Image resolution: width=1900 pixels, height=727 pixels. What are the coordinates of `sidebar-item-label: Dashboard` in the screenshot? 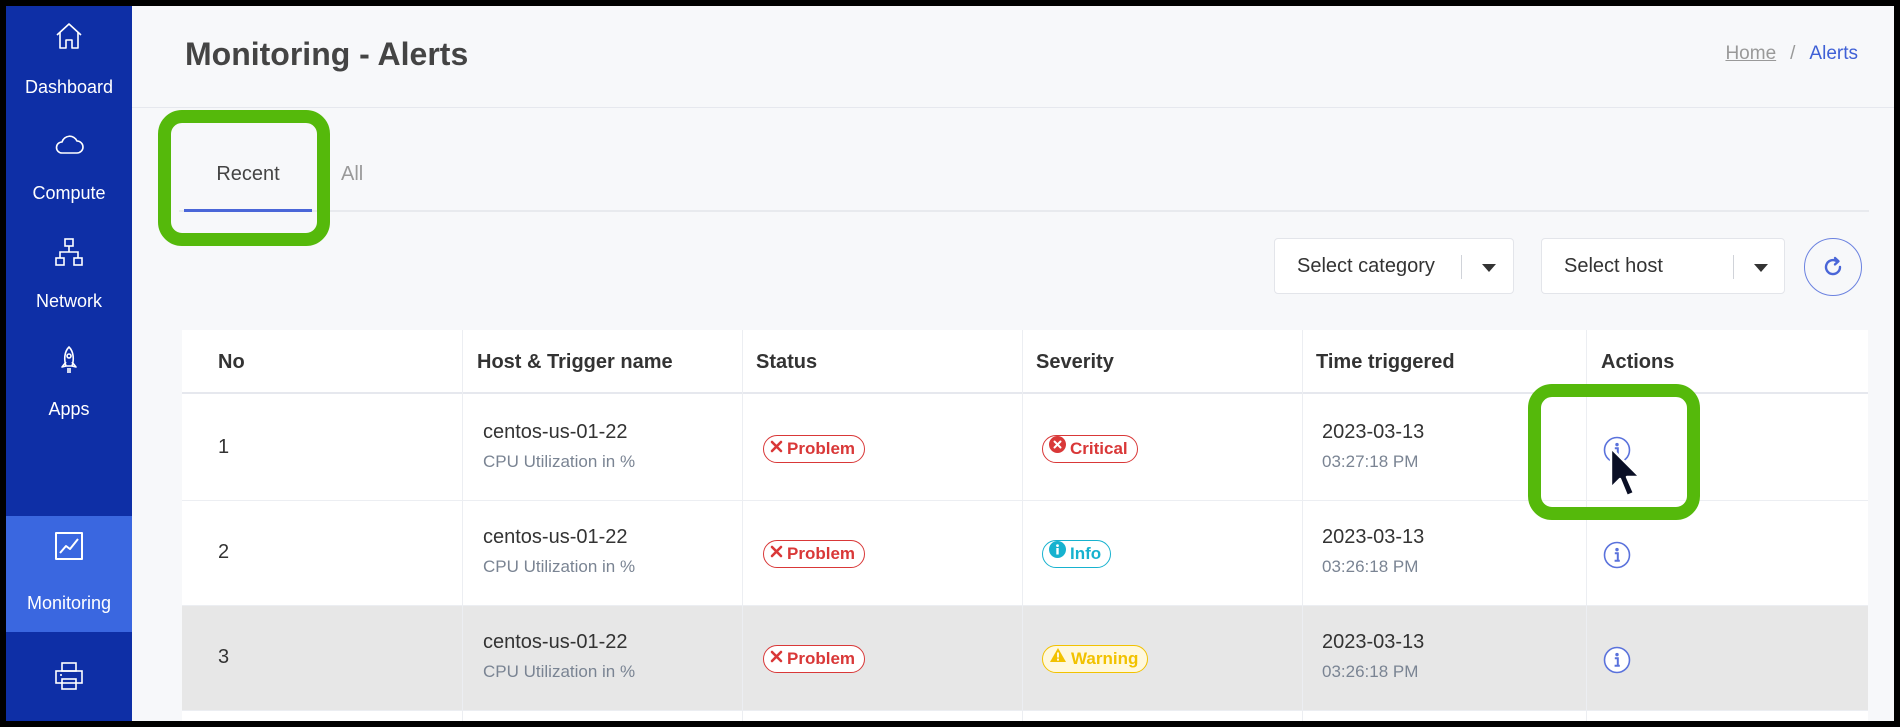 It's located at (69, 87).